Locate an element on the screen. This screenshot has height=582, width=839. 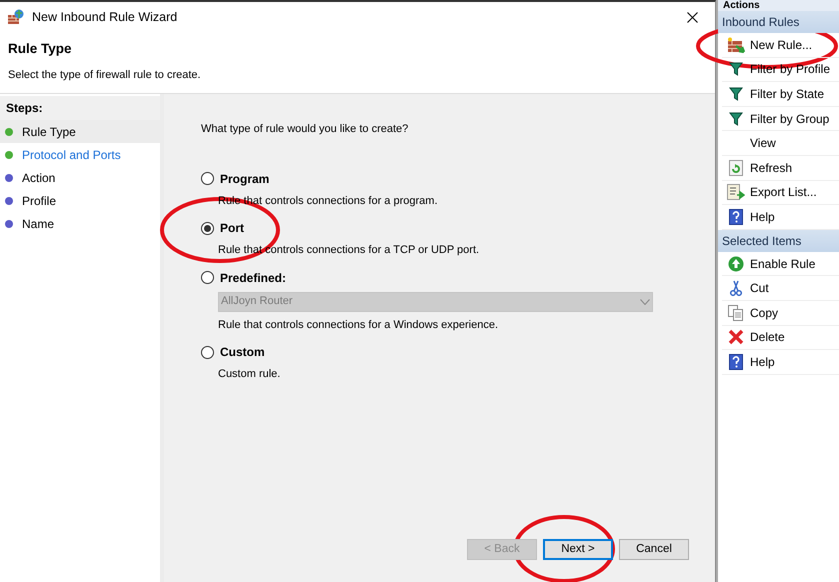
pane-menu-item: Enable Rule is located at coordinates (780, 264).